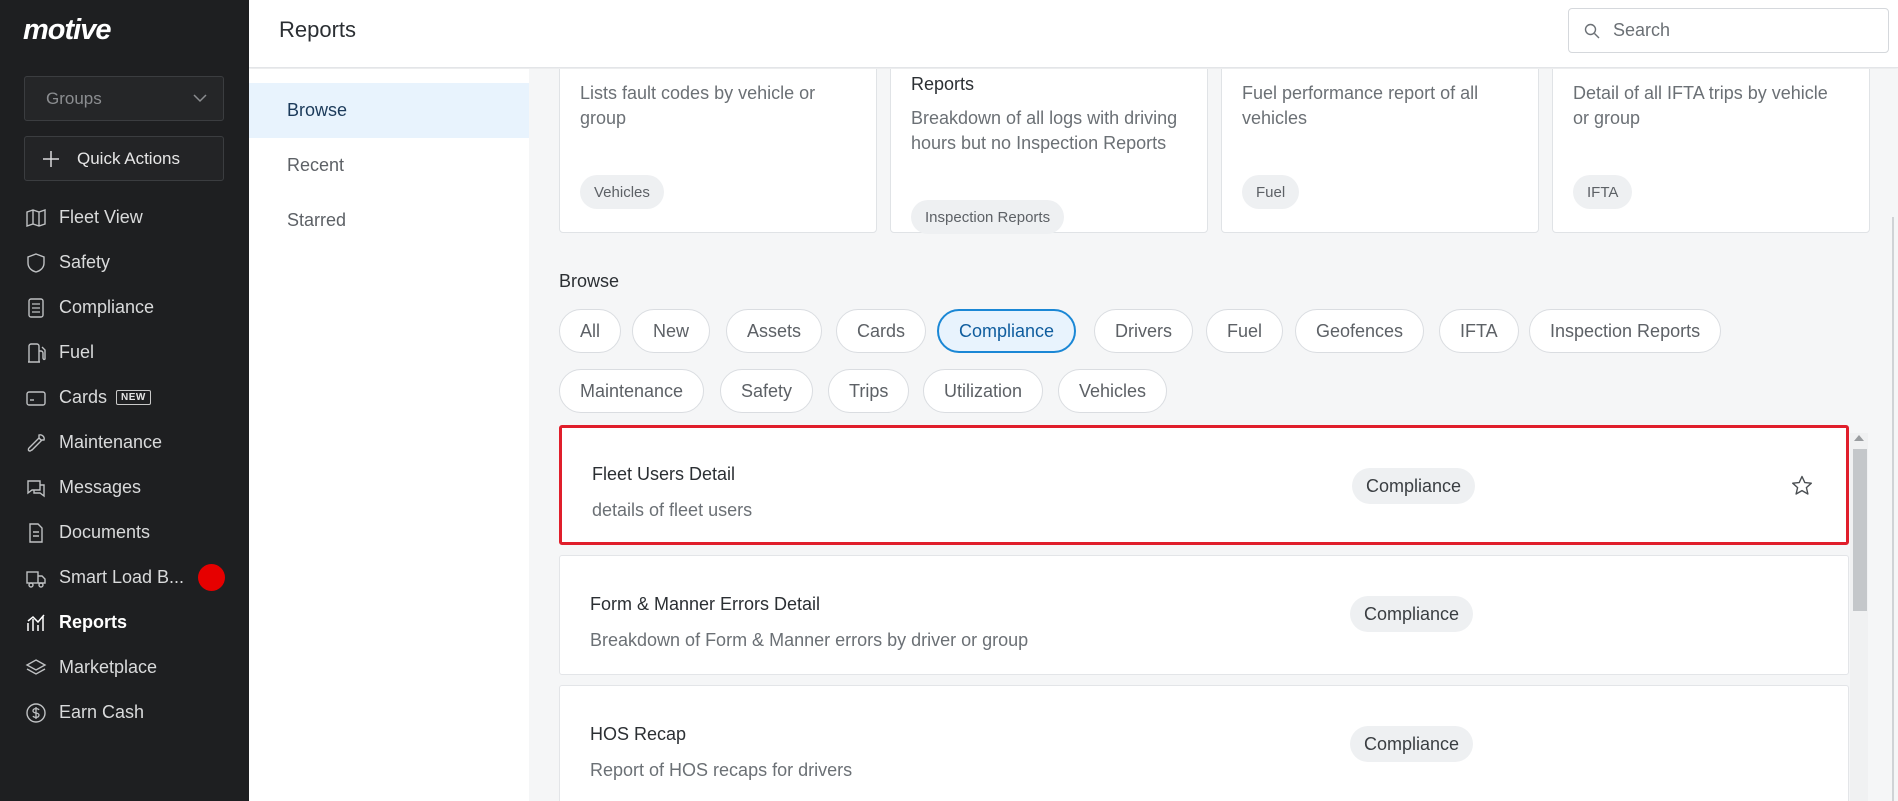 The image size is (1898, 801). What do you see at coordinates (1859, 617) in the screenshot?
I see `report-list-scrollbar` at bounding box center [1859, 617].